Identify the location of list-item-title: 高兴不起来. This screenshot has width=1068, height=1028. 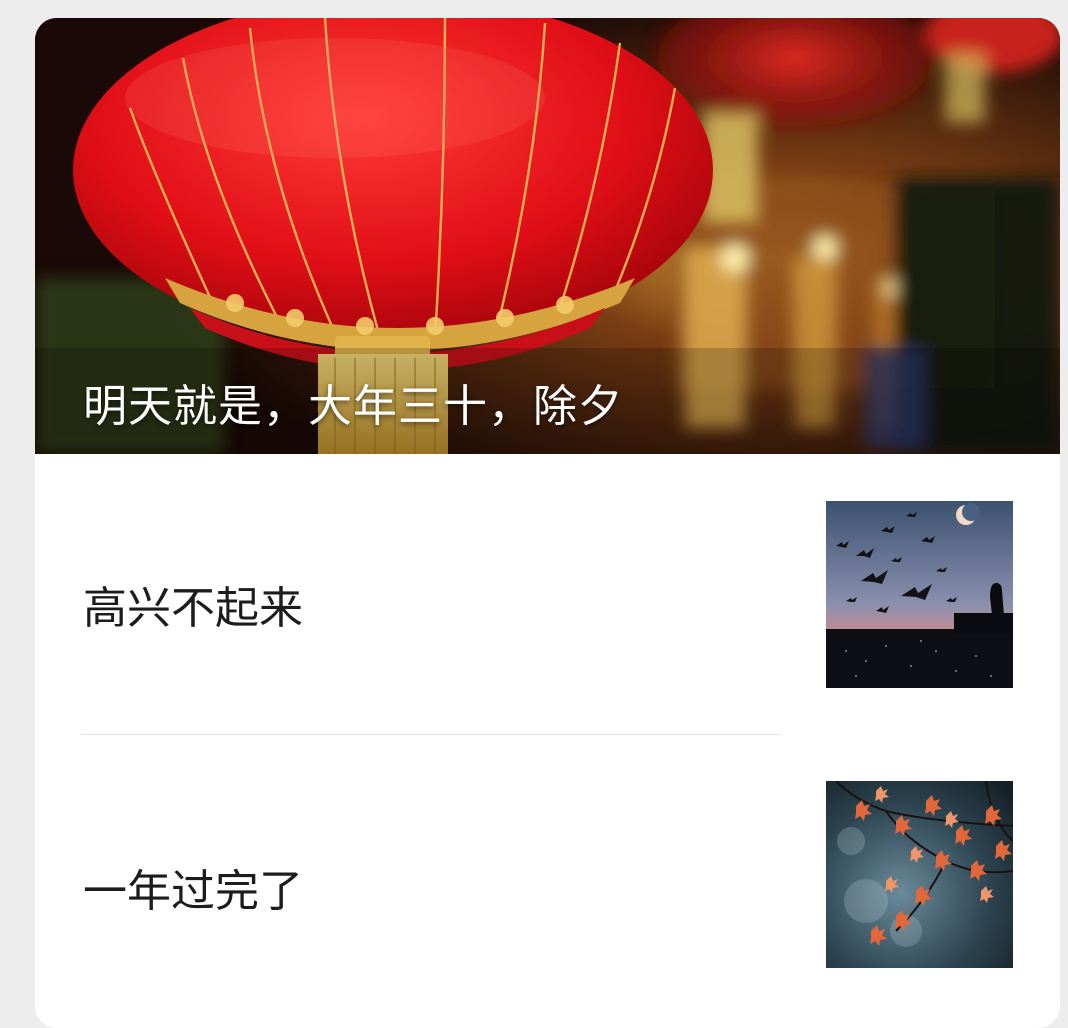
(193, 608).